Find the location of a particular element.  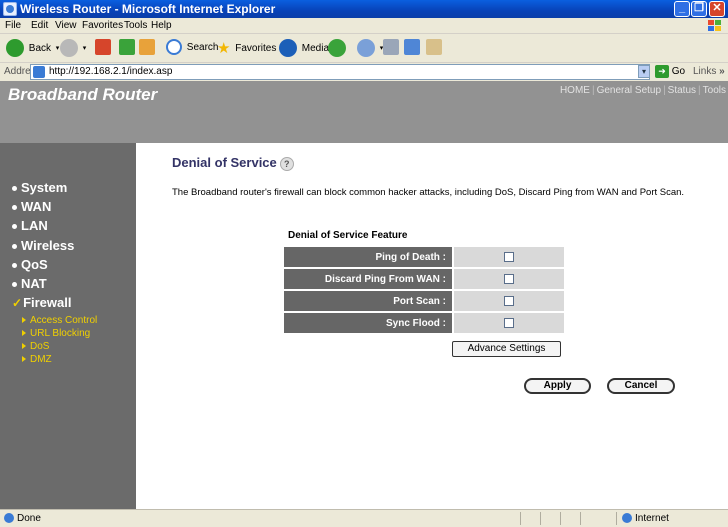

mail-button: ▾ is located at coordinates (370, 49).